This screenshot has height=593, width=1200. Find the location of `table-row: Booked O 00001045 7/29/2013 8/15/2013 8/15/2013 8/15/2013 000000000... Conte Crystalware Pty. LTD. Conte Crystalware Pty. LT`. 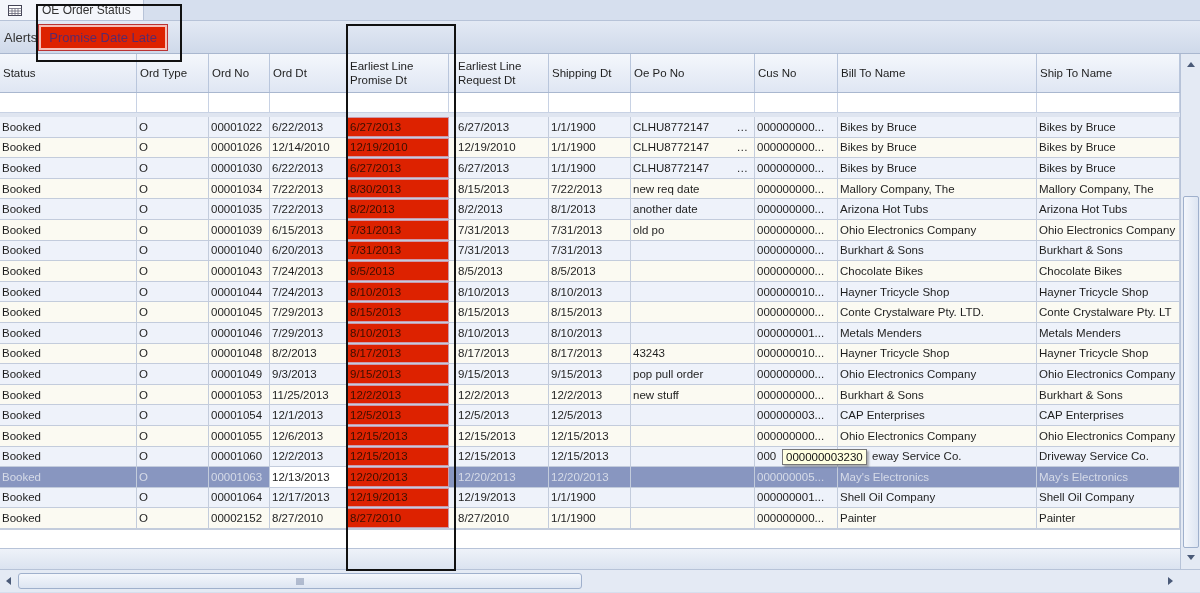

table-row: Booked O 00001045 7/29/2013 8/15/2013 8/15/2013 8/15/2013 000000000... Conte Crystalware Pty. LTD. Conte Crystalware Pty. LT is located at coordinates (590, 312).